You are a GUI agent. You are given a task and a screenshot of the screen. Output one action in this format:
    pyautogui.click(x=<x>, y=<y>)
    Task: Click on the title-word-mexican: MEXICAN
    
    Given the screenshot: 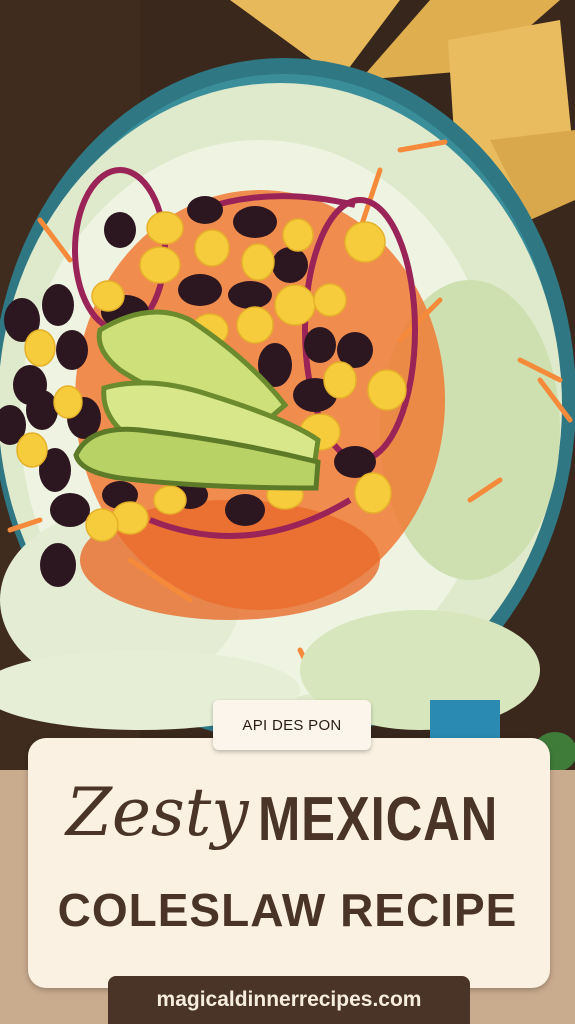 What is the action you would take?
    pyautogui.click(x=378, y=819)
    